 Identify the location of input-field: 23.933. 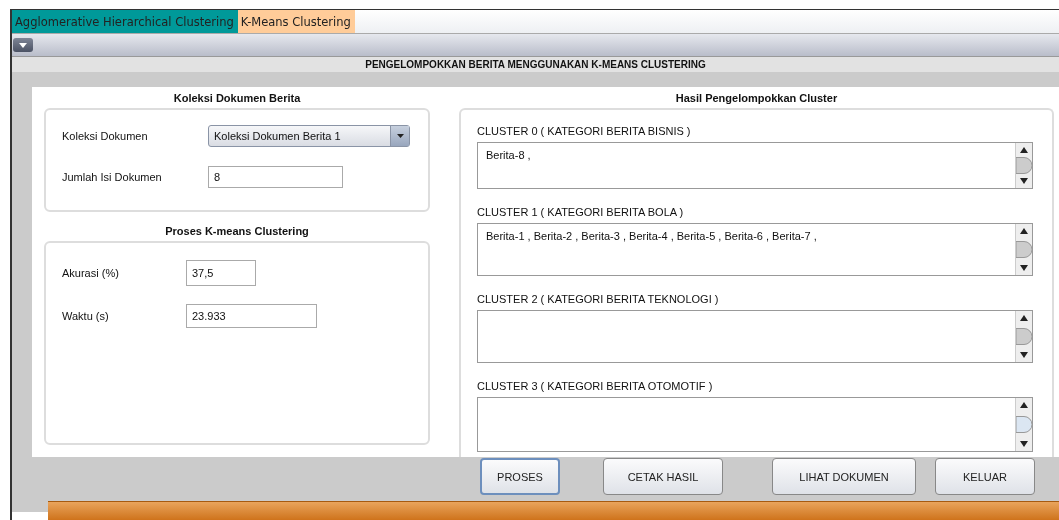
(251, 316).